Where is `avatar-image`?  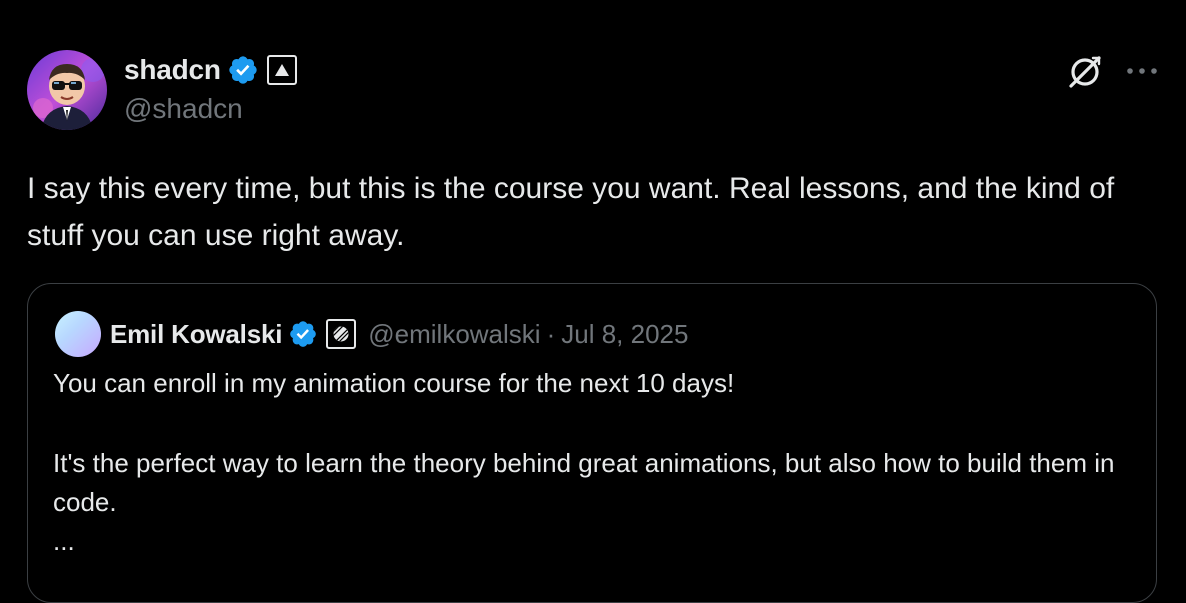 avatar-image is located at coordinates (67, 90).